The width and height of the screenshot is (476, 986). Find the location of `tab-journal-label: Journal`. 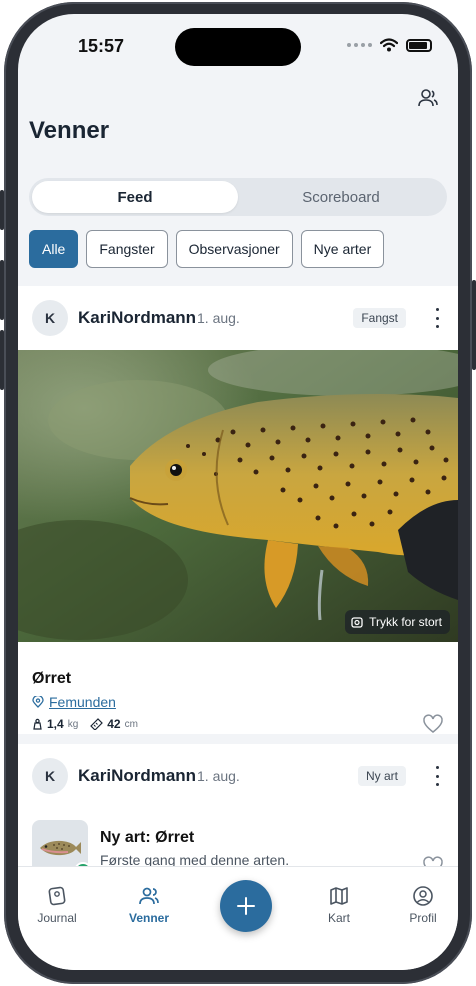

tab-journal-label: Journal is located at coordinates (57, 918).